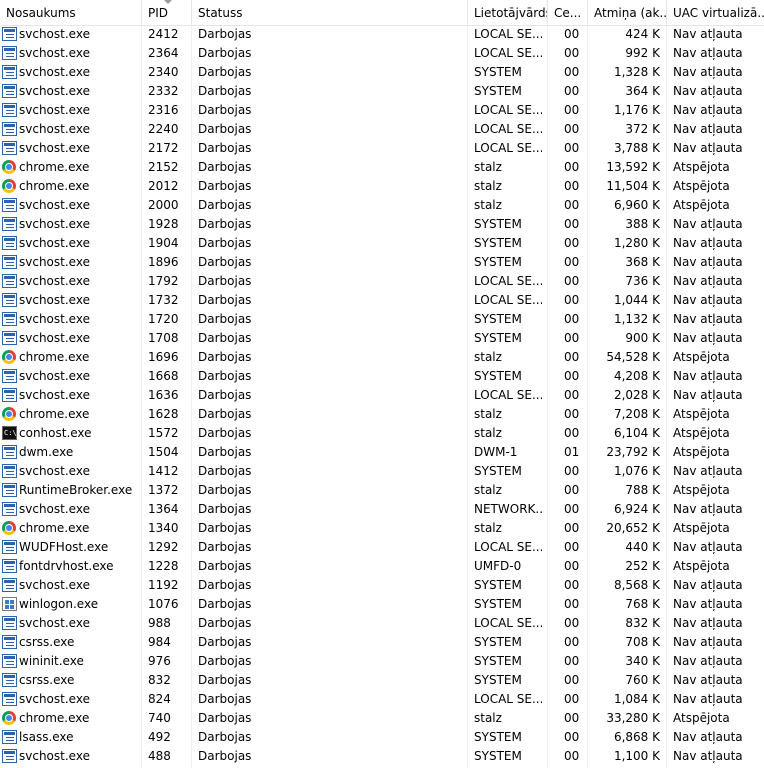 Image resolution: width=764 pixels, height=768 pixels. I want to click on process-pid: 1572, so click(163, 433).